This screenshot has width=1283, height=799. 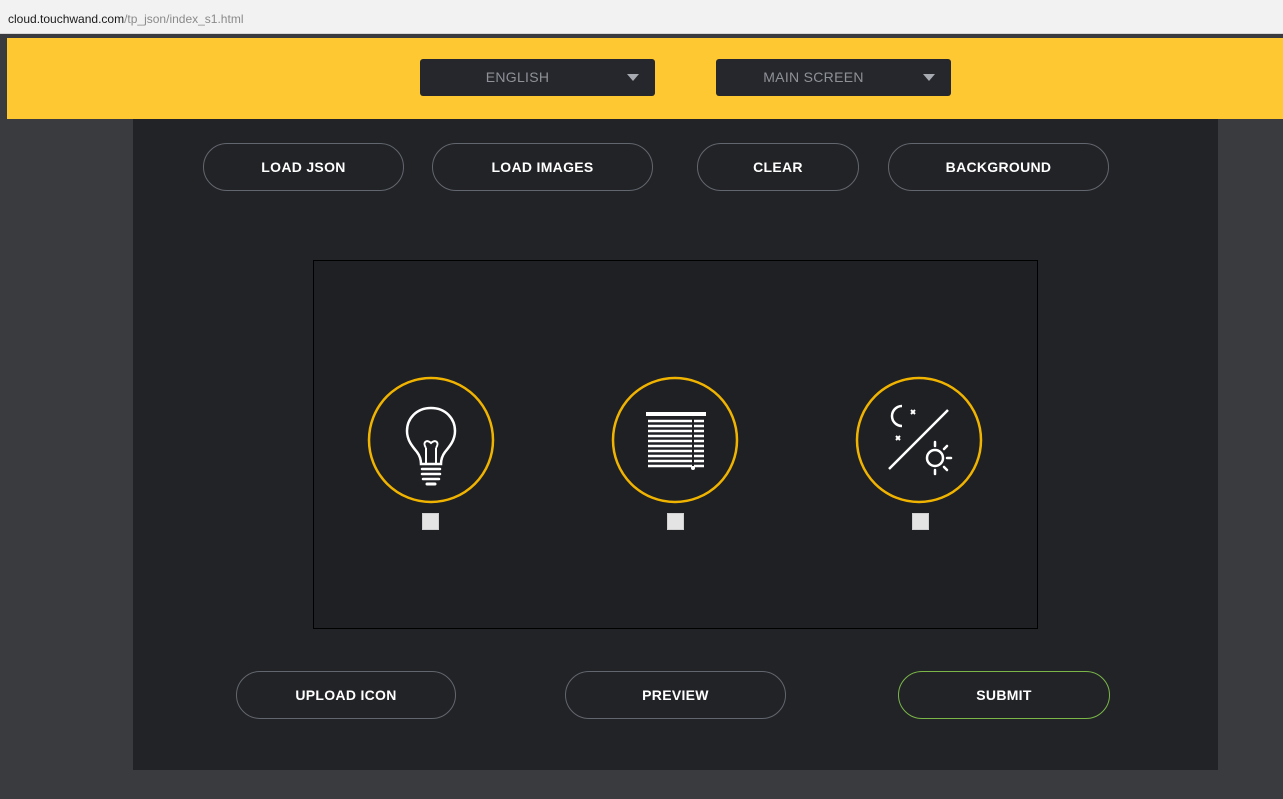 What do you see at coordinates (542, 167) in the screenshot?
I see `load-images-button: LOAD IMAGES` at bounding box center [542, 167].